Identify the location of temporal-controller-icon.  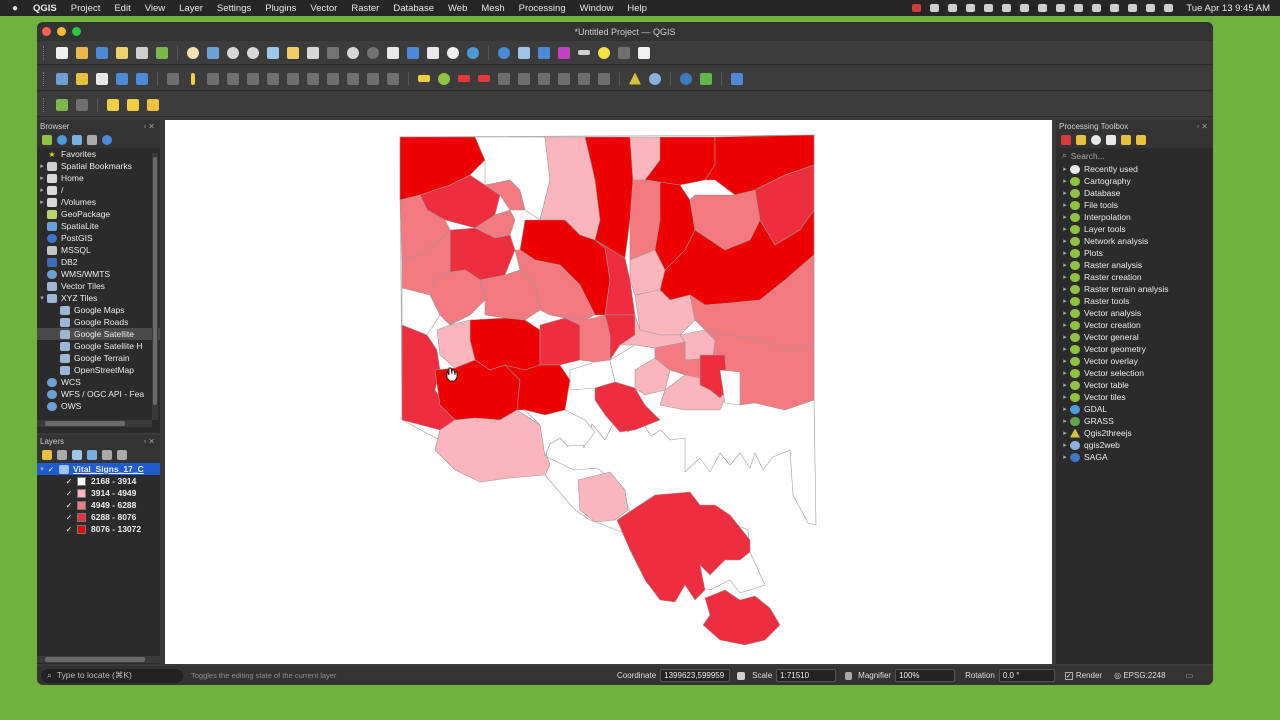
(453, 53).